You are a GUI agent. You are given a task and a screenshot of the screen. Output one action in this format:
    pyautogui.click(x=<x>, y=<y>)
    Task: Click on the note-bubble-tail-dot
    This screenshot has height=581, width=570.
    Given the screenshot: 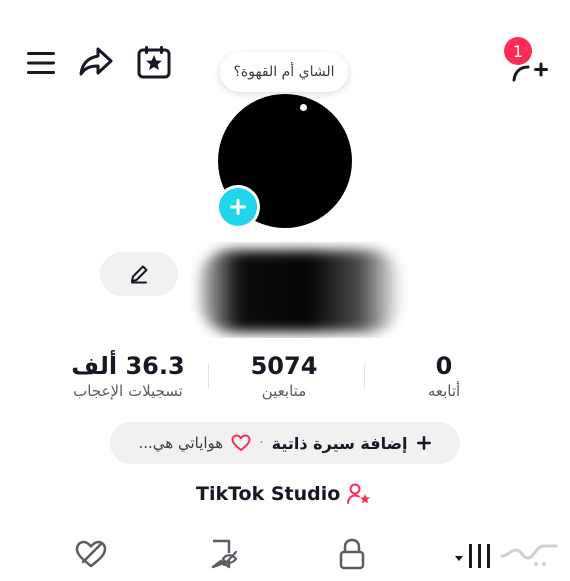 What is the action you would take?
    pyautogui.click(x=303, y=107)
    